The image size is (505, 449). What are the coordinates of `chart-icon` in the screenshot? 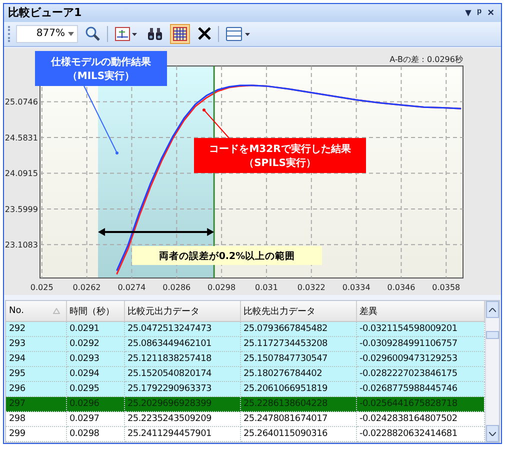 It's located at (126, 33).